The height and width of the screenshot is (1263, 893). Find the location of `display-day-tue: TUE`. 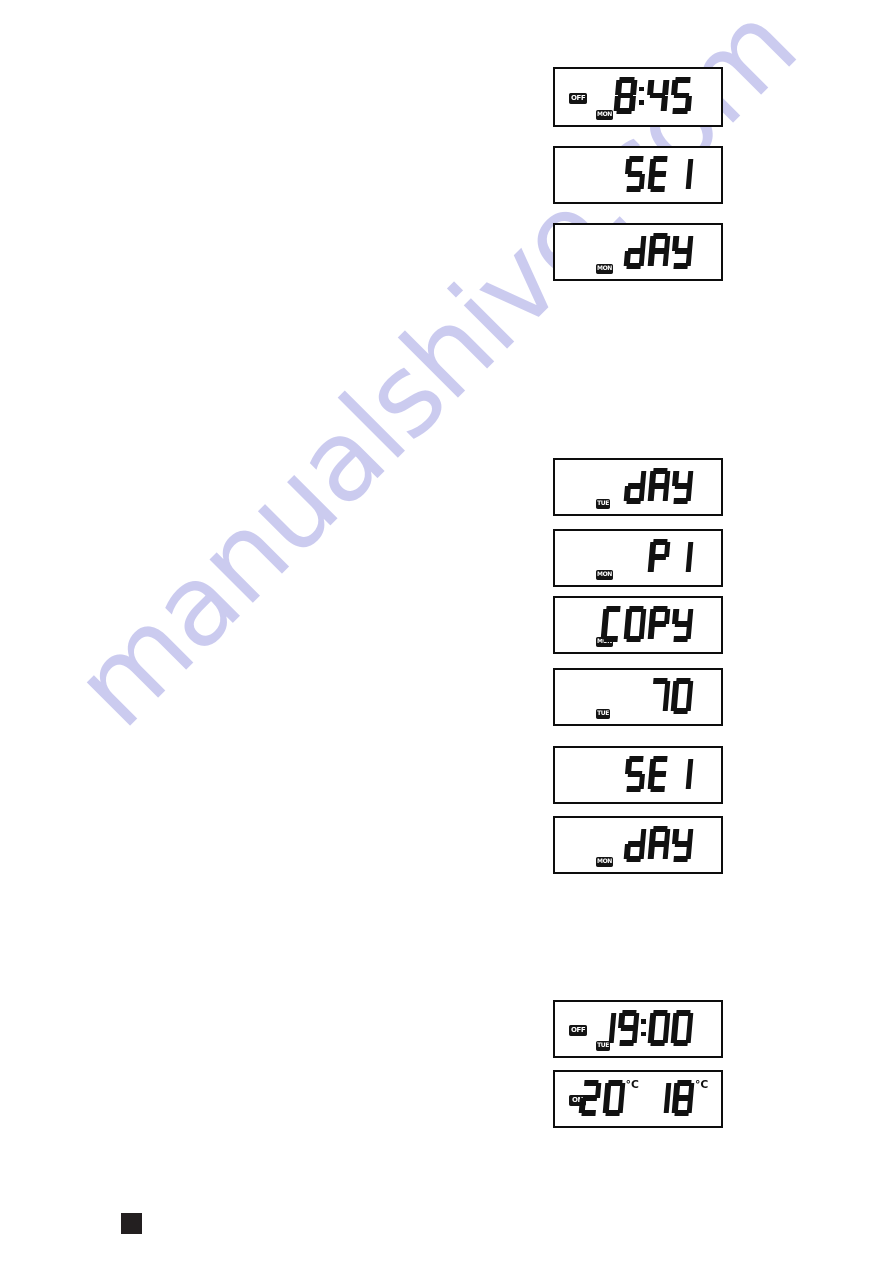

display-day-tue: TUE is located at coordinates (638, 487).